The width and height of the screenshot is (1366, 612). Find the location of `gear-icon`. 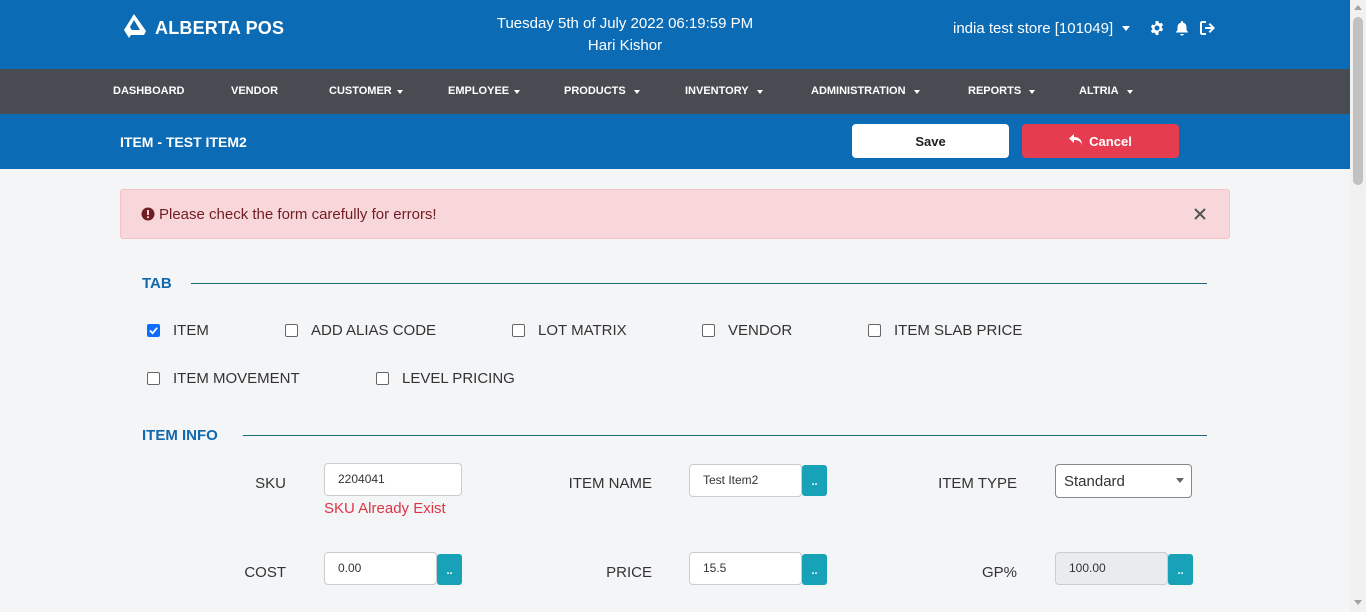

gear-icon is located at coordinates (1157, 28).